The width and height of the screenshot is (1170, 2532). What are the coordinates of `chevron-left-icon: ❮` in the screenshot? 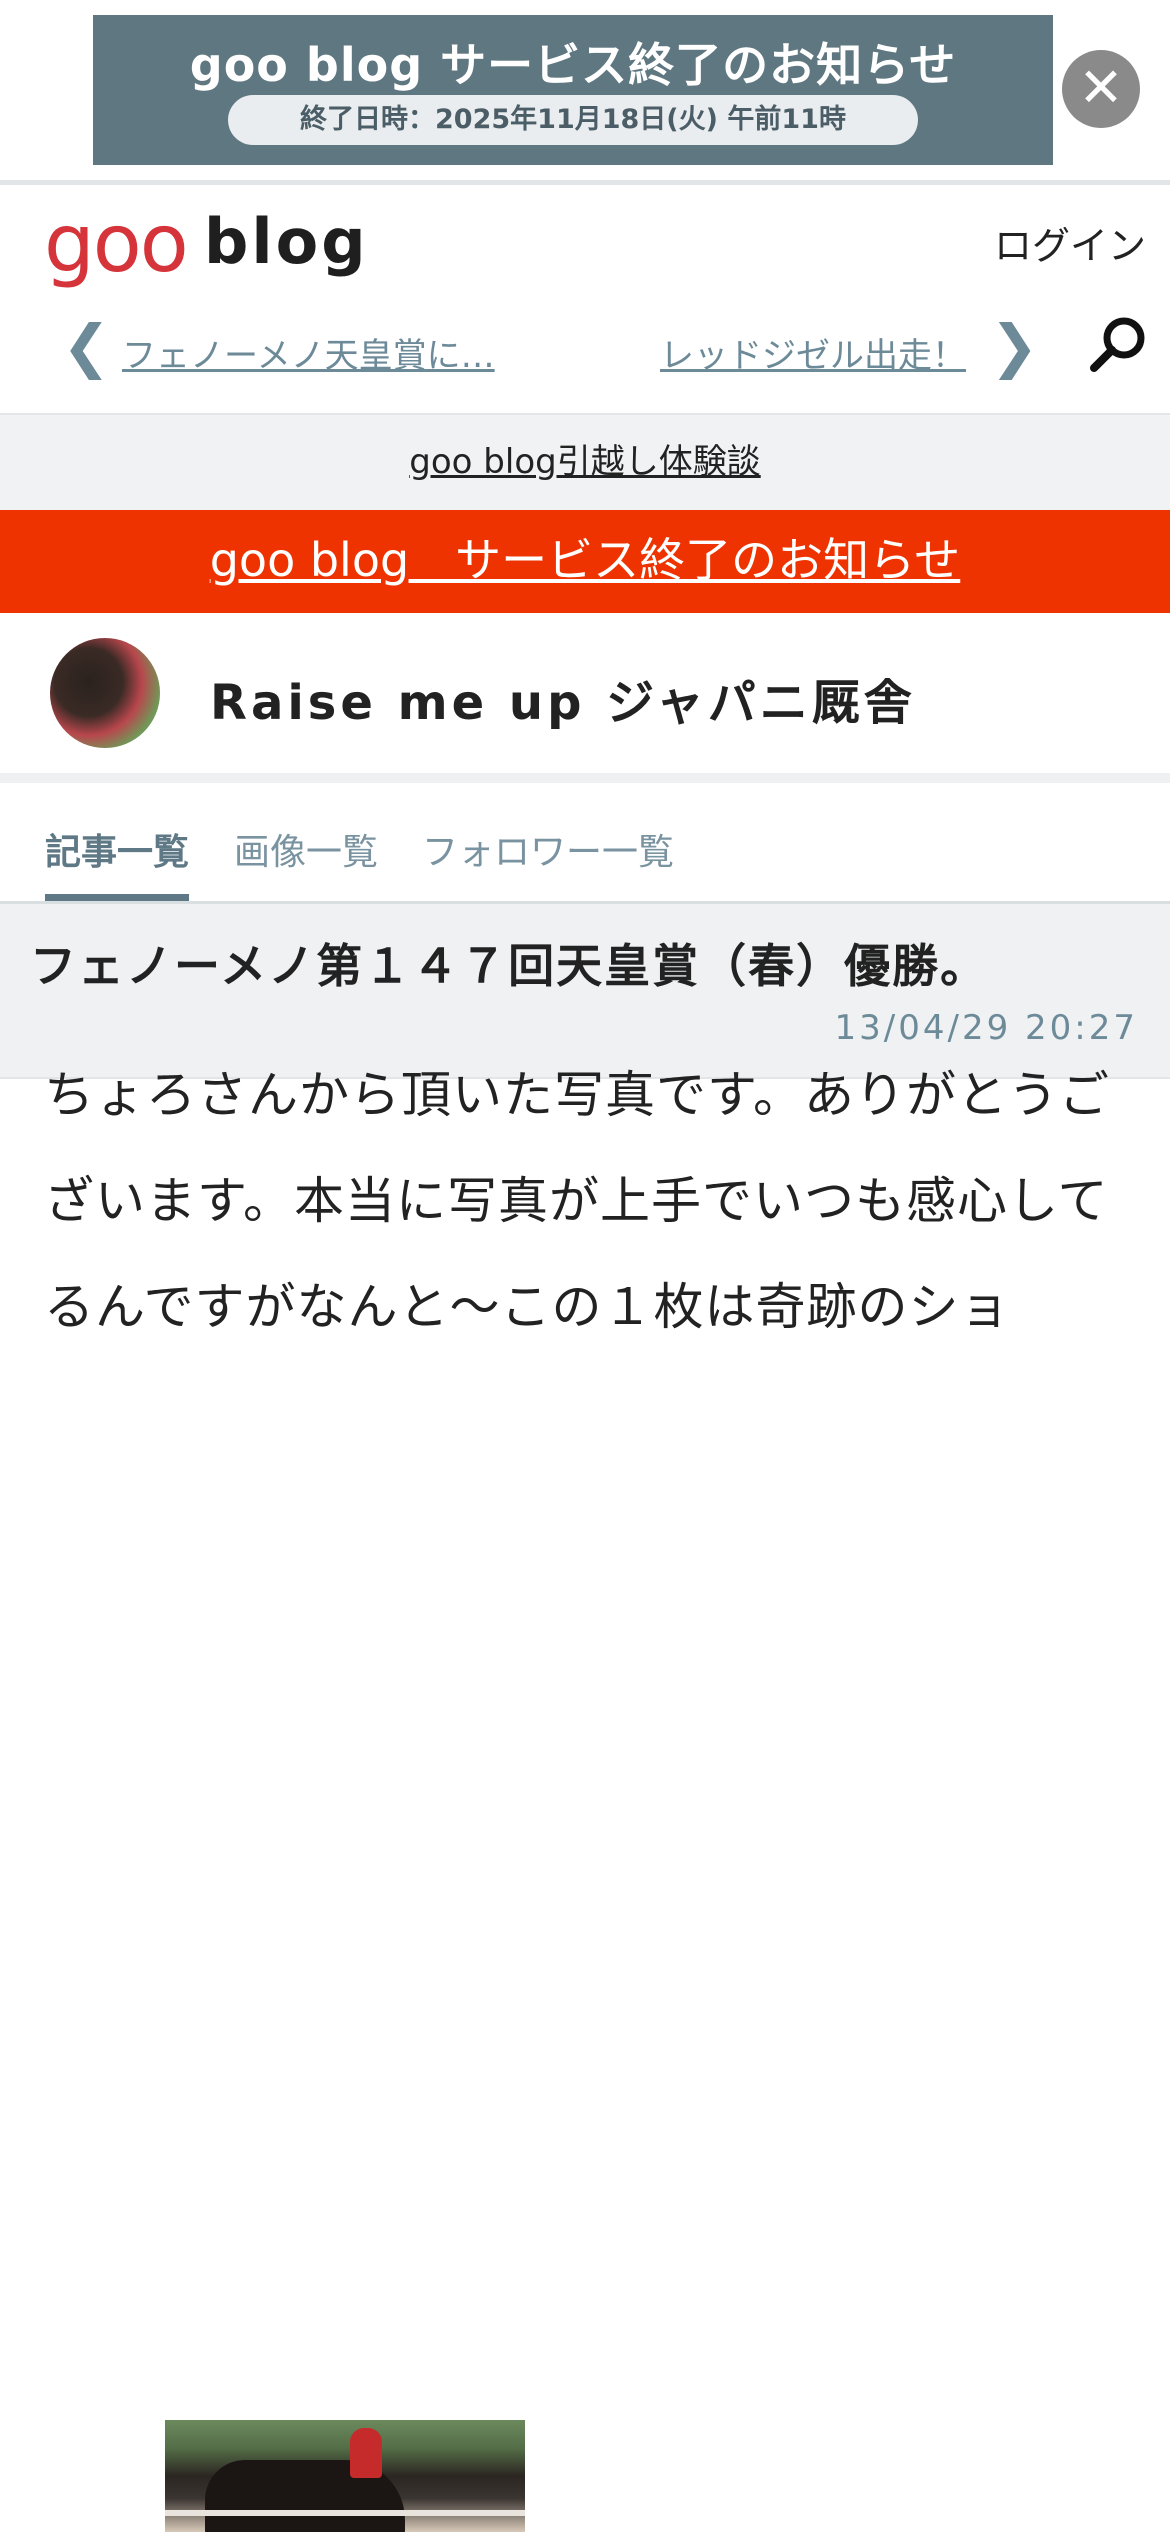 It's located at (86, 346).